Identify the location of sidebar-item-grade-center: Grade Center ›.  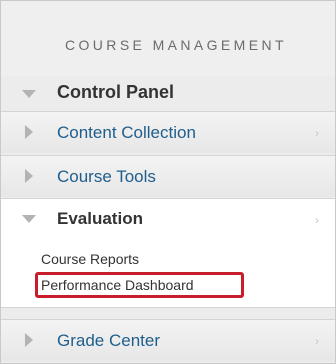
(168, 340).